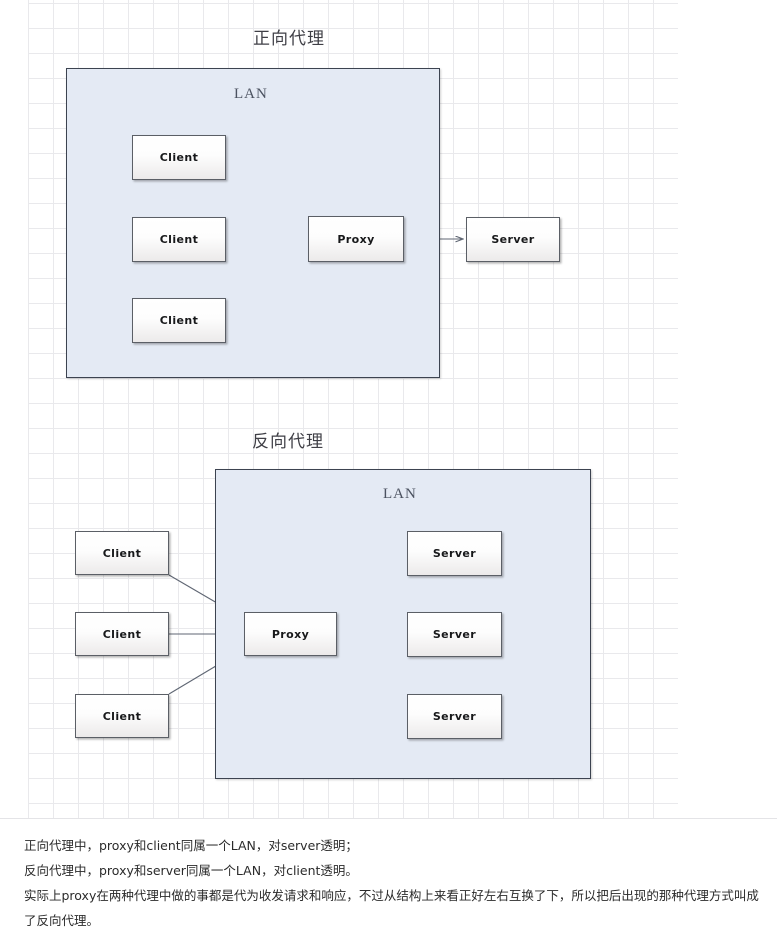 Image resolution: width=777 pixels, height=938 pixels. Describe the element at coordinates (122, 716) in the screenshot. I see `node-client-3-reverse: Client` at that location.